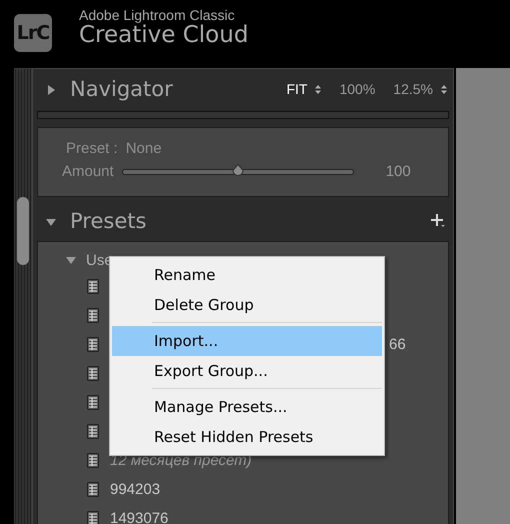  What do you see at coordinates (163, 35) in the screenshot?
I see `product-subtitle: Creative Cloud` at bounding box center [163, 35].